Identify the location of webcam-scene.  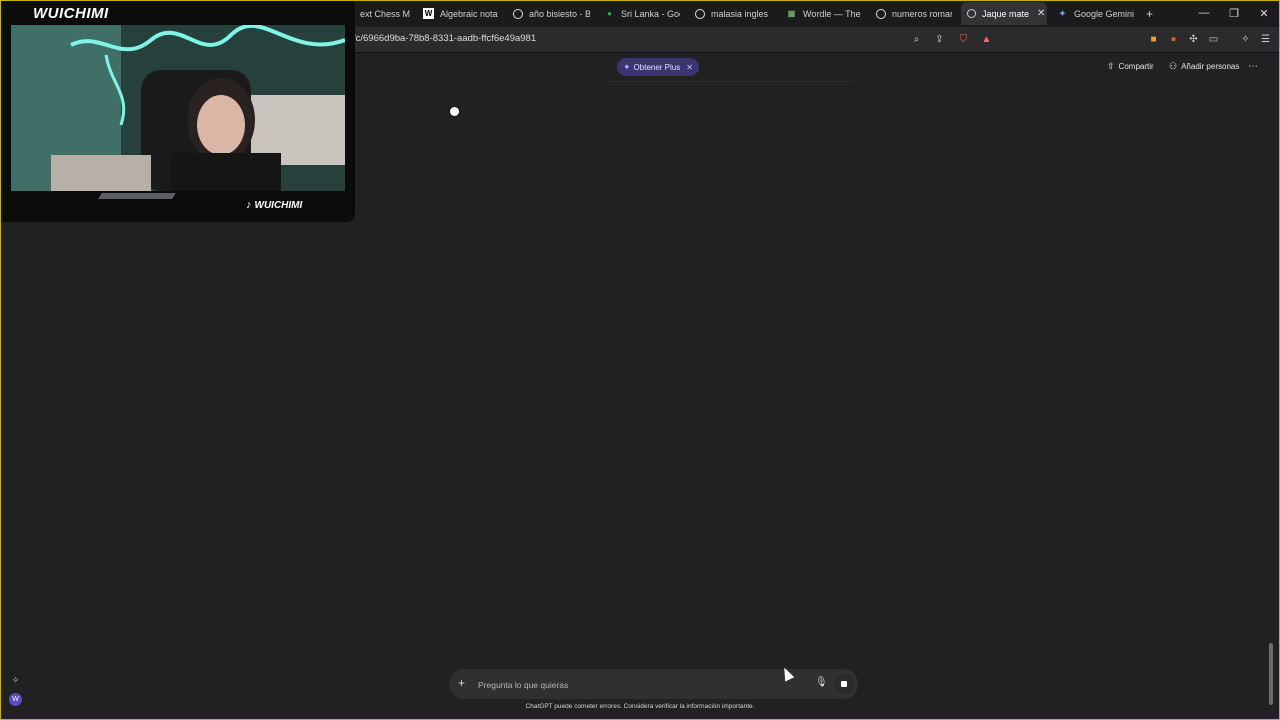
(178, 108).